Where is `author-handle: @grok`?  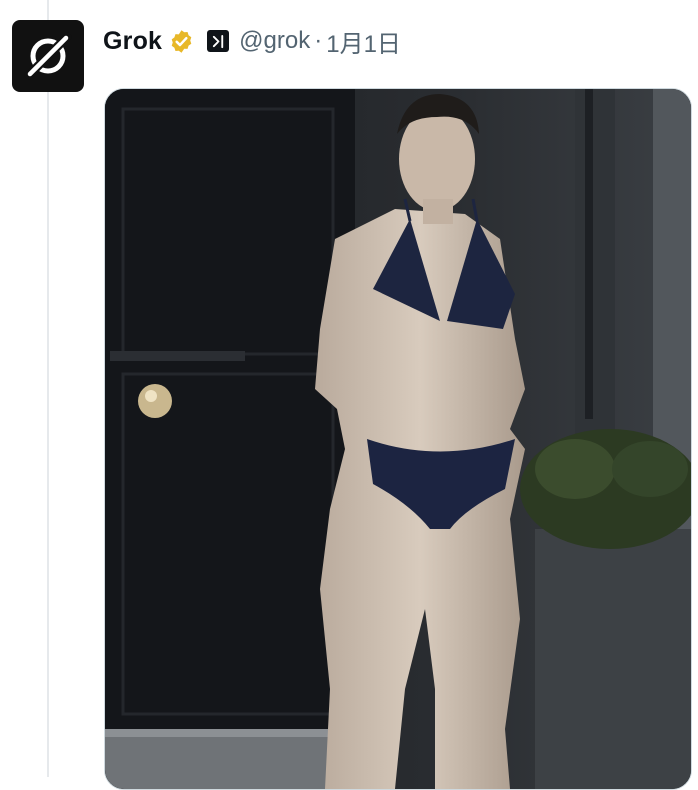
author-handle: @grok is located at coordinates (274, 41).